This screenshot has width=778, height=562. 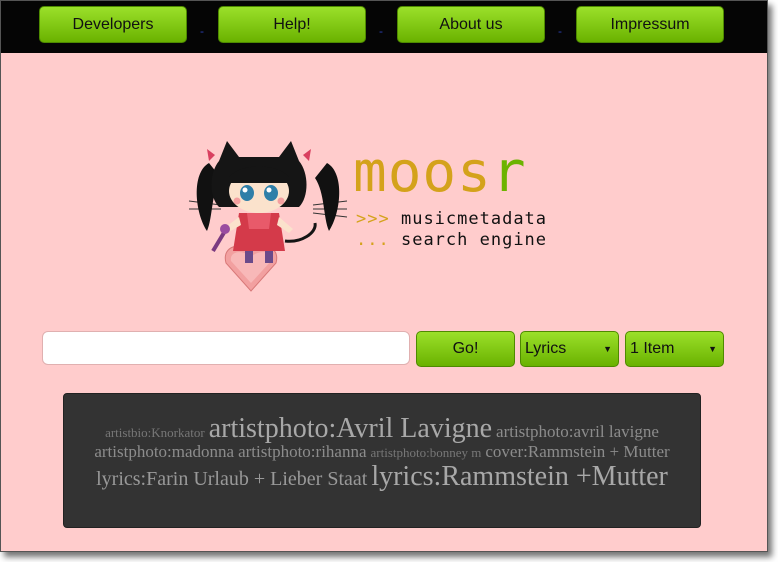 I want to click on tag-link: artistphoto:bonney m, so click(x=426, y=452).